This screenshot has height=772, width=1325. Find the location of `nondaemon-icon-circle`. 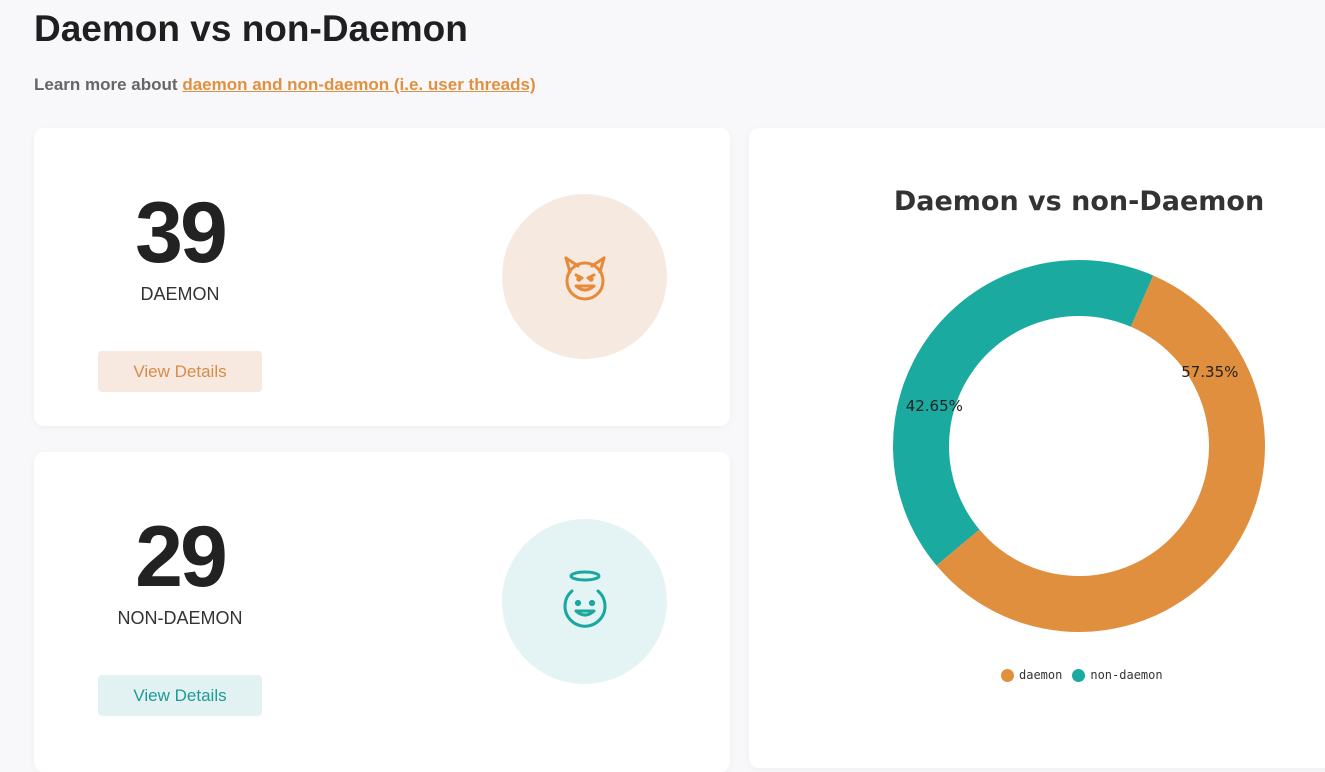

nondaemon-icon-circle is located at coordinates (584, 601).